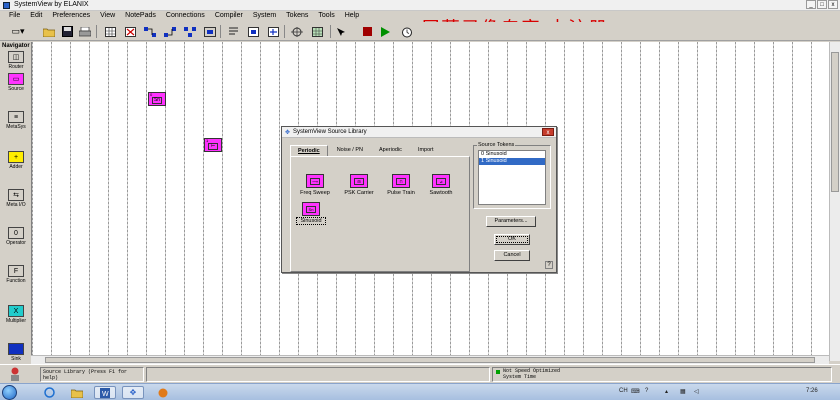 The image size is (840, 400). I want to click on metasys-icon: ≡, so click(16, 117).